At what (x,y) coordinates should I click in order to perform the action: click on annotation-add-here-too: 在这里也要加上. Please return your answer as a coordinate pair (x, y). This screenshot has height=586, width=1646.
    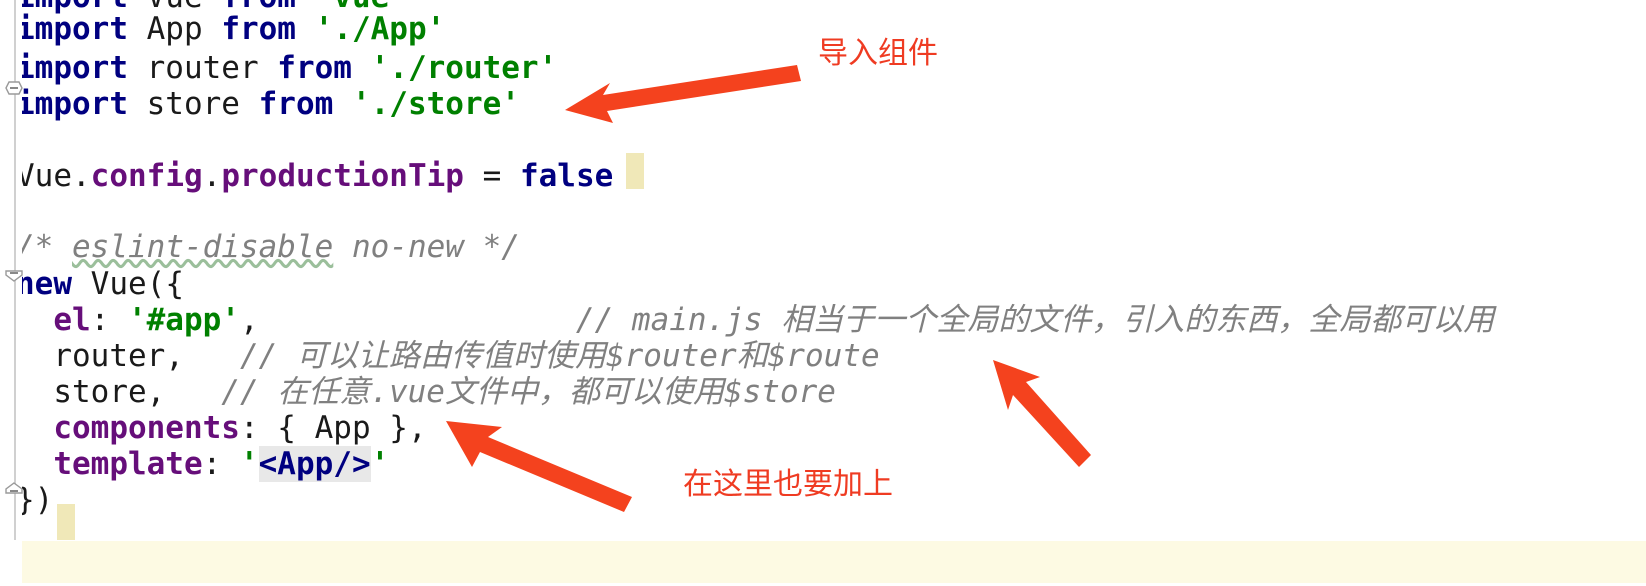
    Looking at the image, I should click on (788, 484).